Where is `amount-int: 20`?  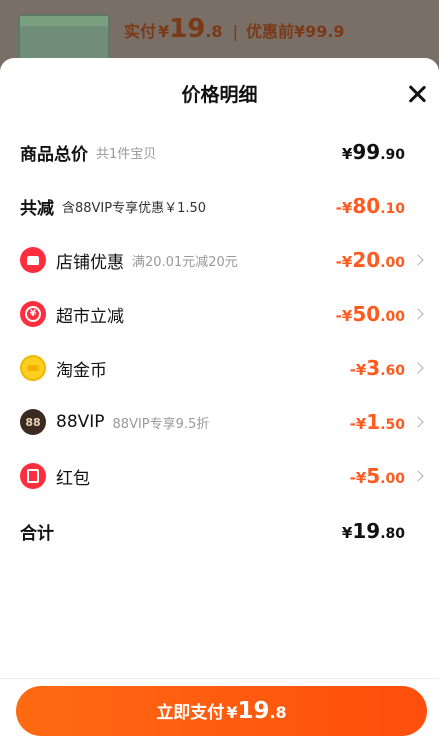
amount-int: 20 is located at coordinates (366, 260).